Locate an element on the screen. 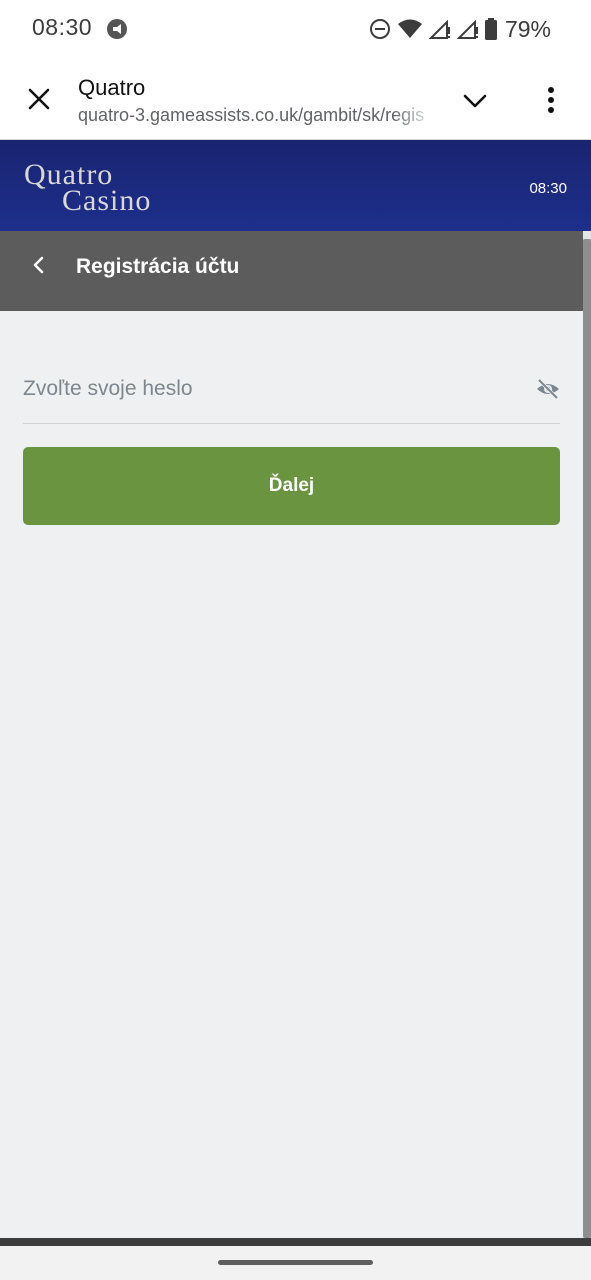 The image size is (591, 1280). eye-off-icon is located at coordinates (548, 389).